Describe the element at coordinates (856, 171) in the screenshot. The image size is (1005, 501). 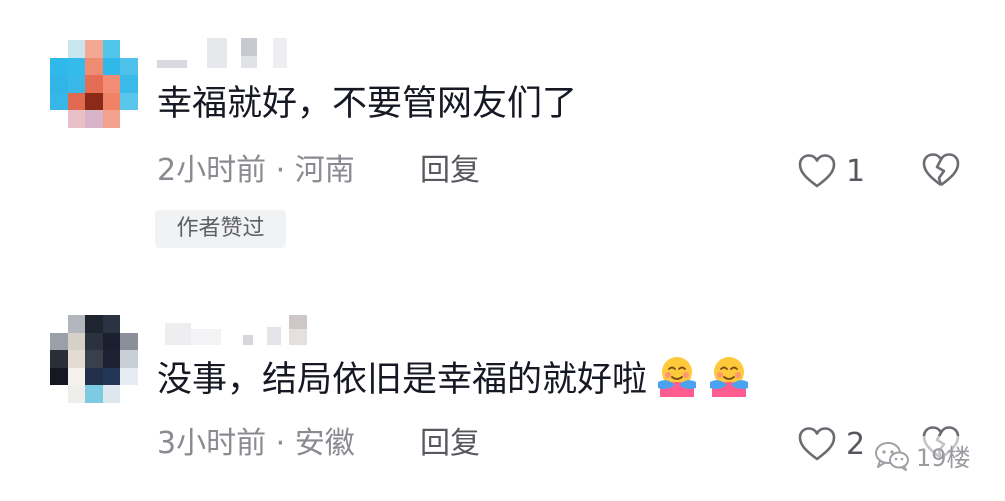
I see `like-count: 1` at that location.